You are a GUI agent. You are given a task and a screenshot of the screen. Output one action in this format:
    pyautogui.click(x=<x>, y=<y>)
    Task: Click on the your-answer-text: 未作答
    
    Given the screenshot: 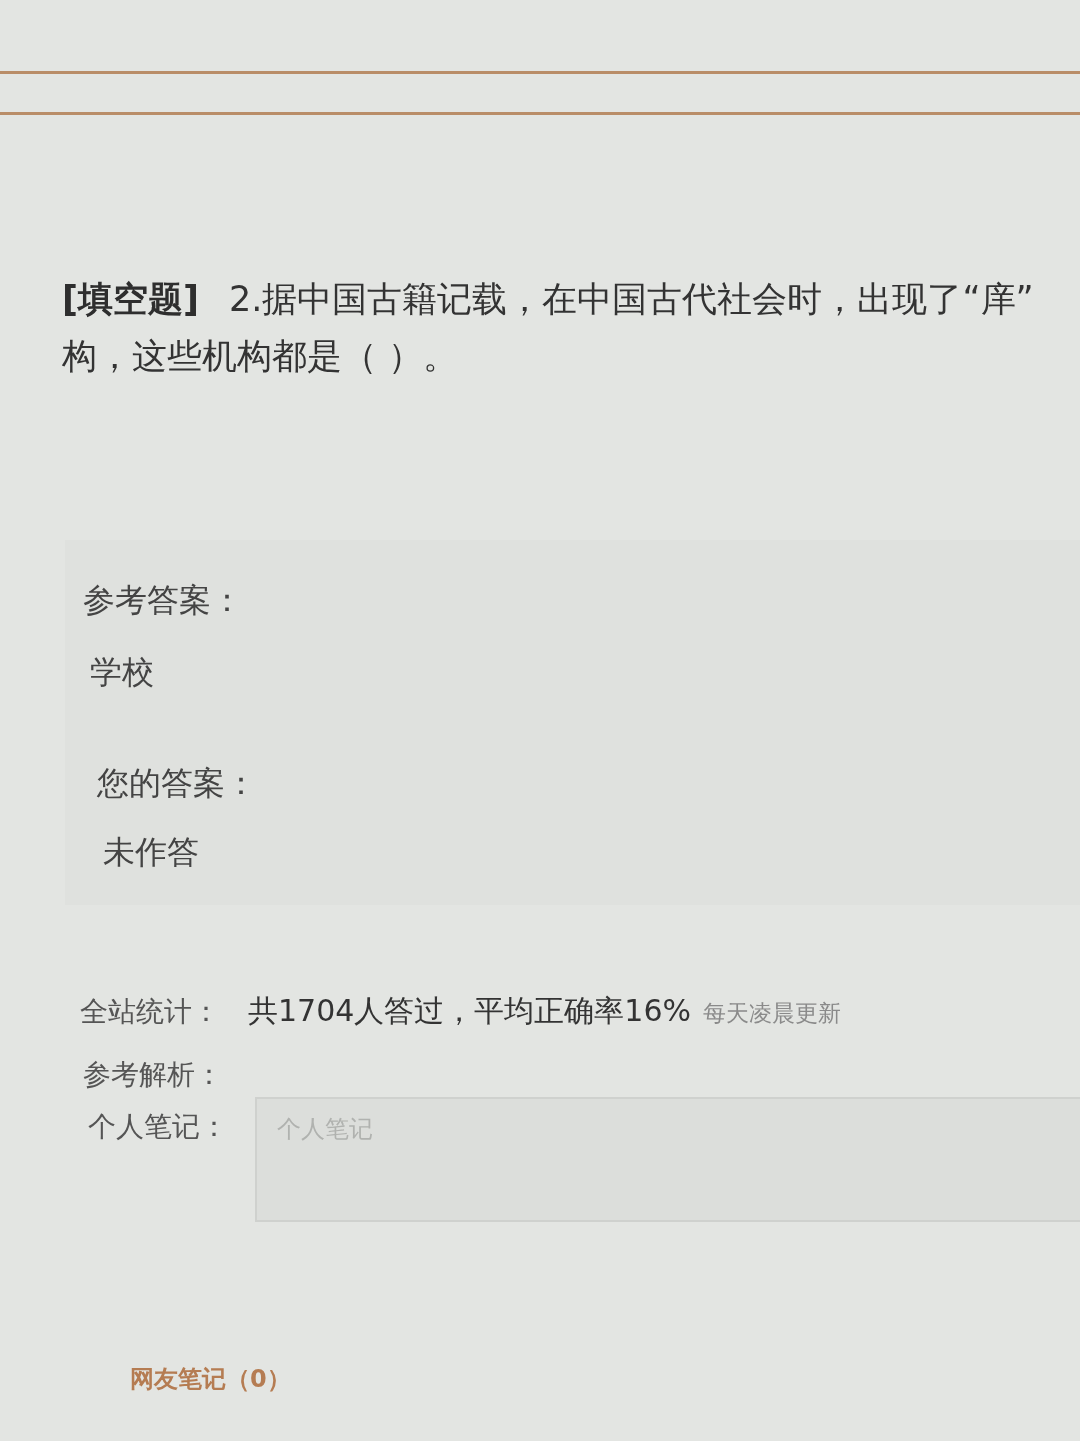 What is the action you would take?
    pyautogui.click(x=151, y=852)
    